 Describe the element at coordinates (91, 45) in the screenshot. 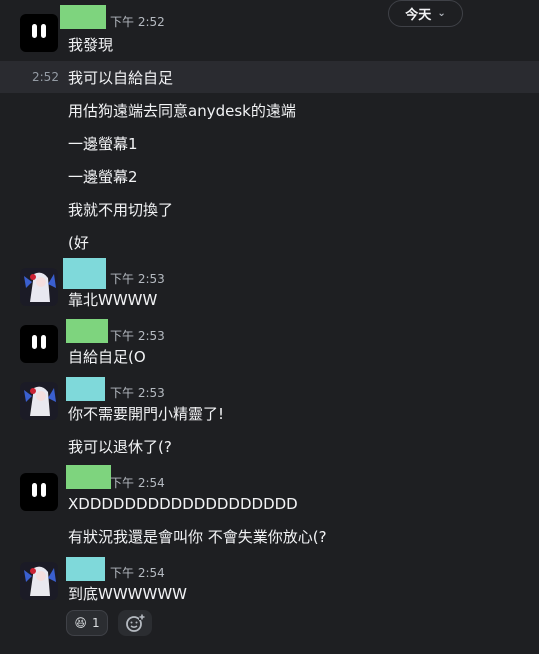

I see `message-text: 我發現` at that location.